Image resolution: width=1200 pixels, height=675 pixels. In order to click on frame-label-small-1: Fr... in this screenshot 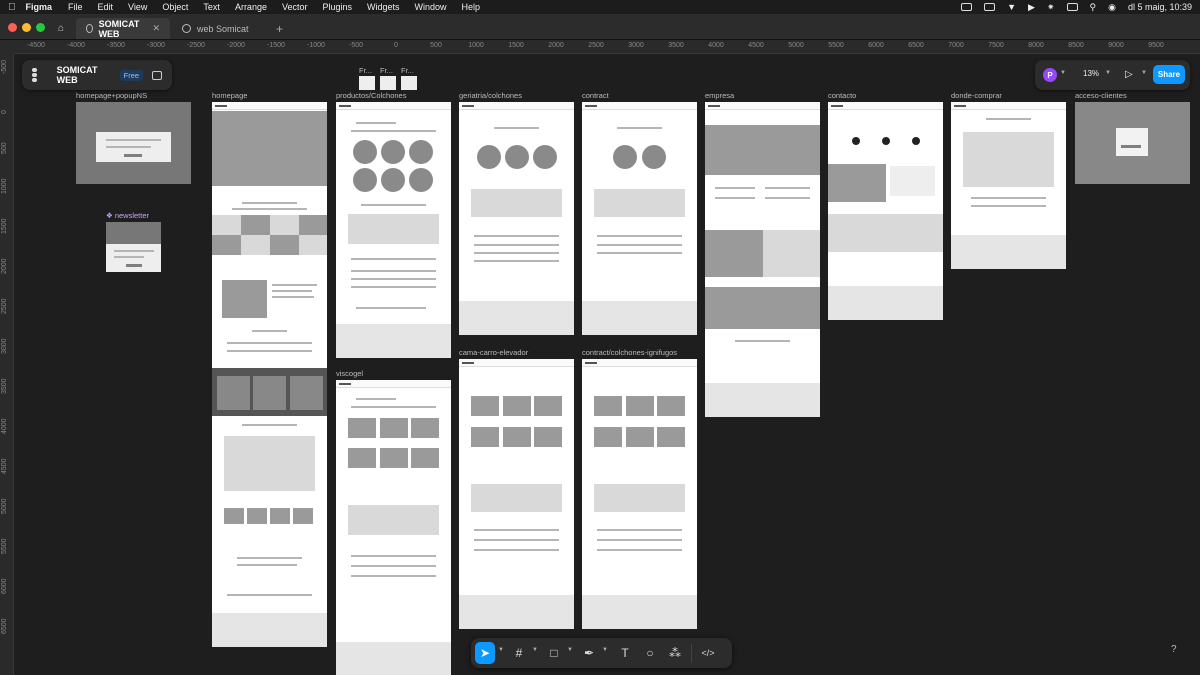, I will do `click(365, 70)`.